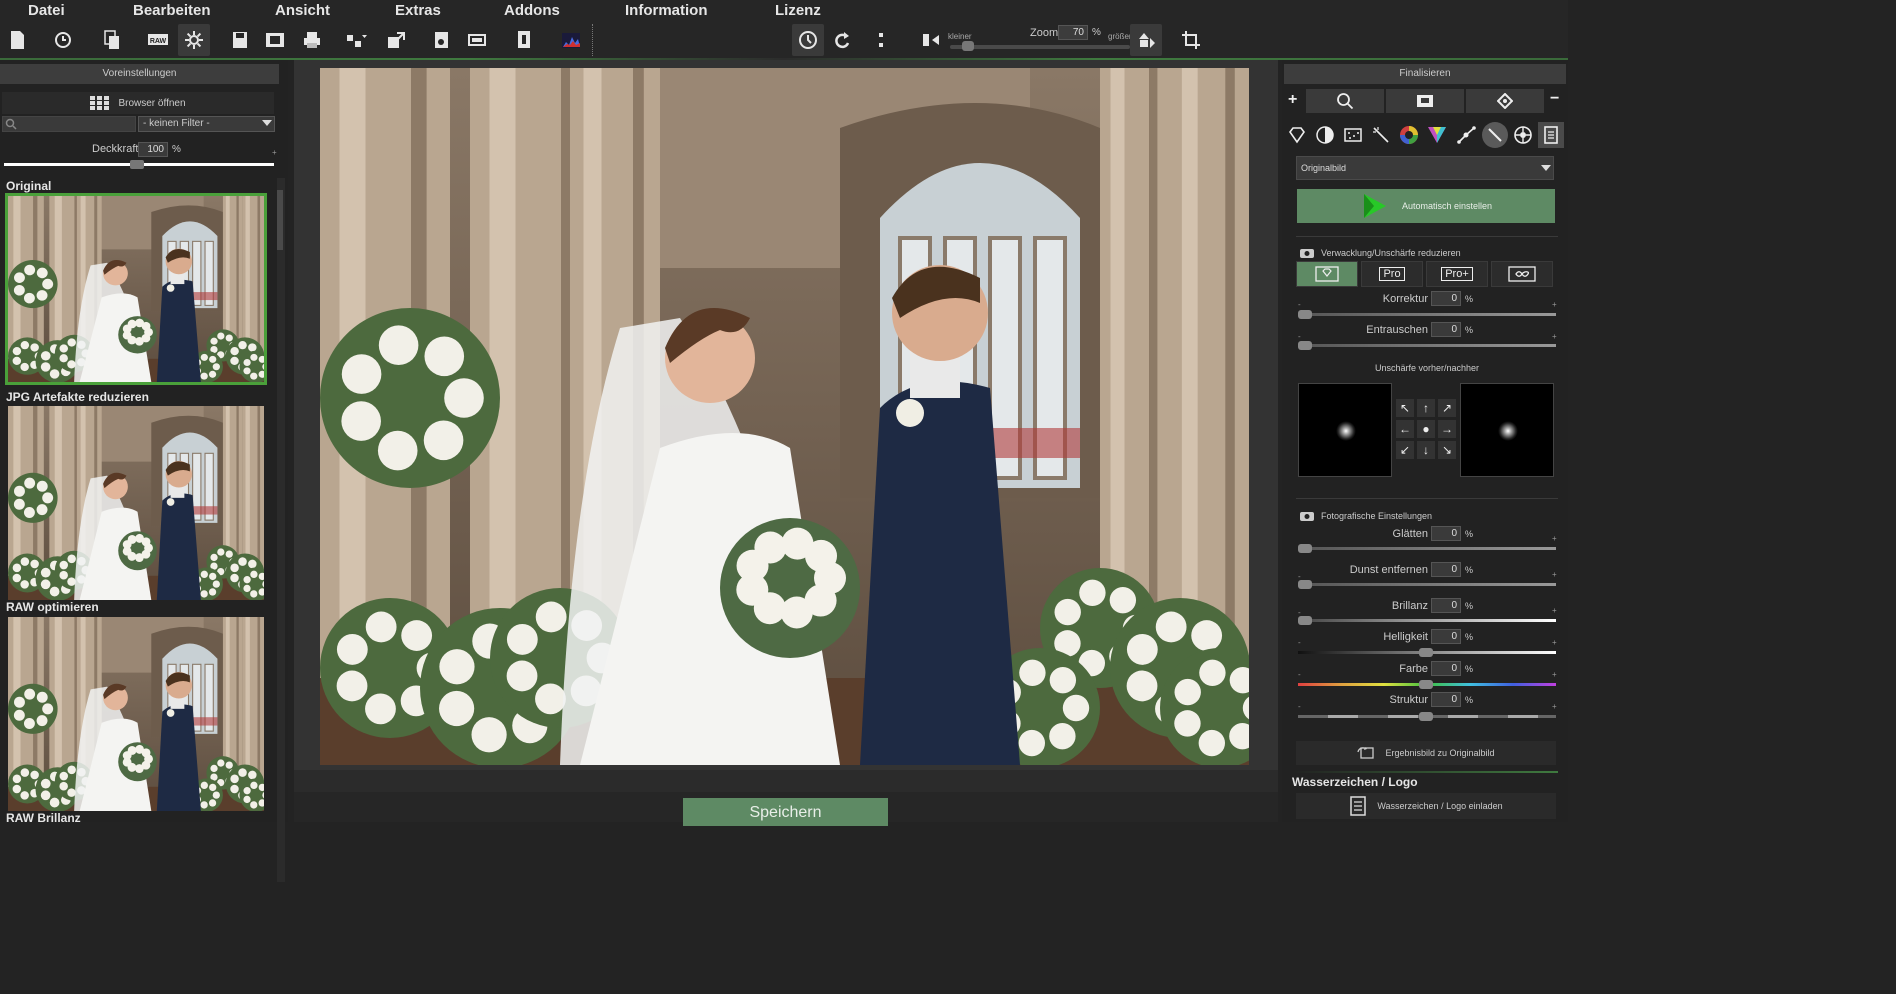 Image resolution: width=1896 pixels, height=994 pixels. I want to click on save-icon, so click(240, 40).